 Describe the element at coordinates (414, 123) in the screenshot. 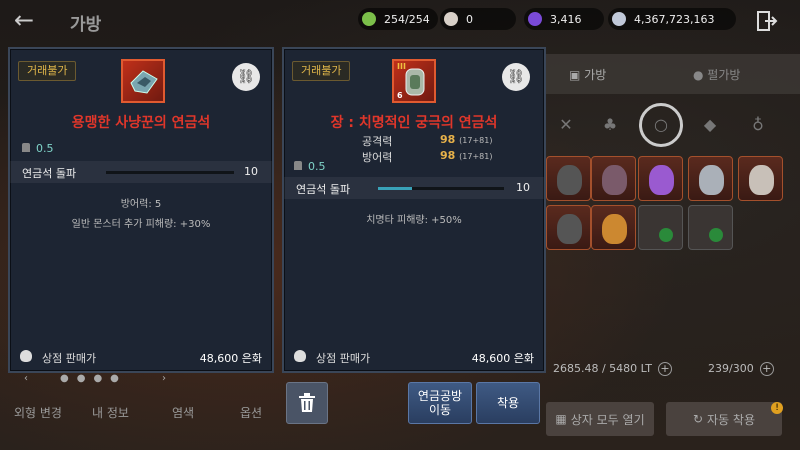

I see `item-name: 장 : 치명적인 궁극의 연금석` at that location.